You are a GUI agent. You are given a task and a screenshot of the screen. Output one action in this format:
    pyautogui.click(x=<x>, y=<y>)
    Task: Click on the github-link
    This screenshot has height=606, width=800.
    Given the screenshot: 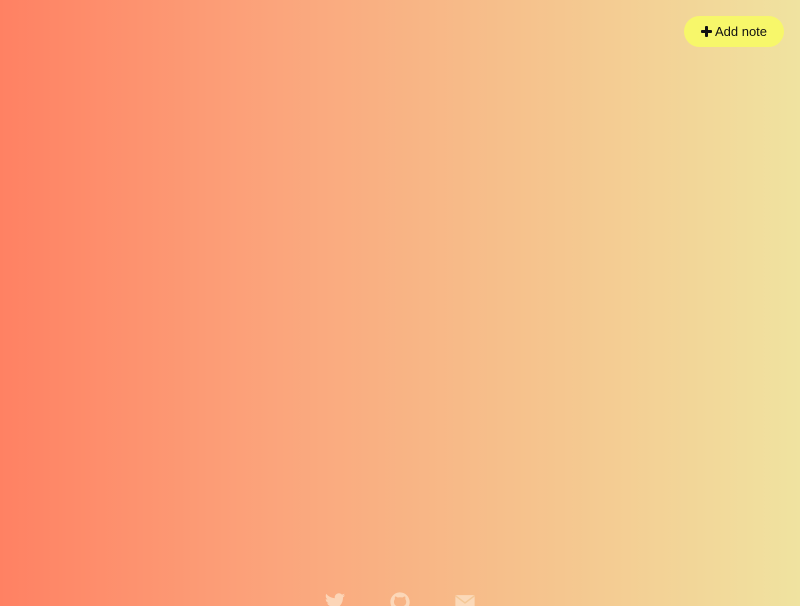 What is the action you would take?
    pyautogui.click(x=400, y=598)
    